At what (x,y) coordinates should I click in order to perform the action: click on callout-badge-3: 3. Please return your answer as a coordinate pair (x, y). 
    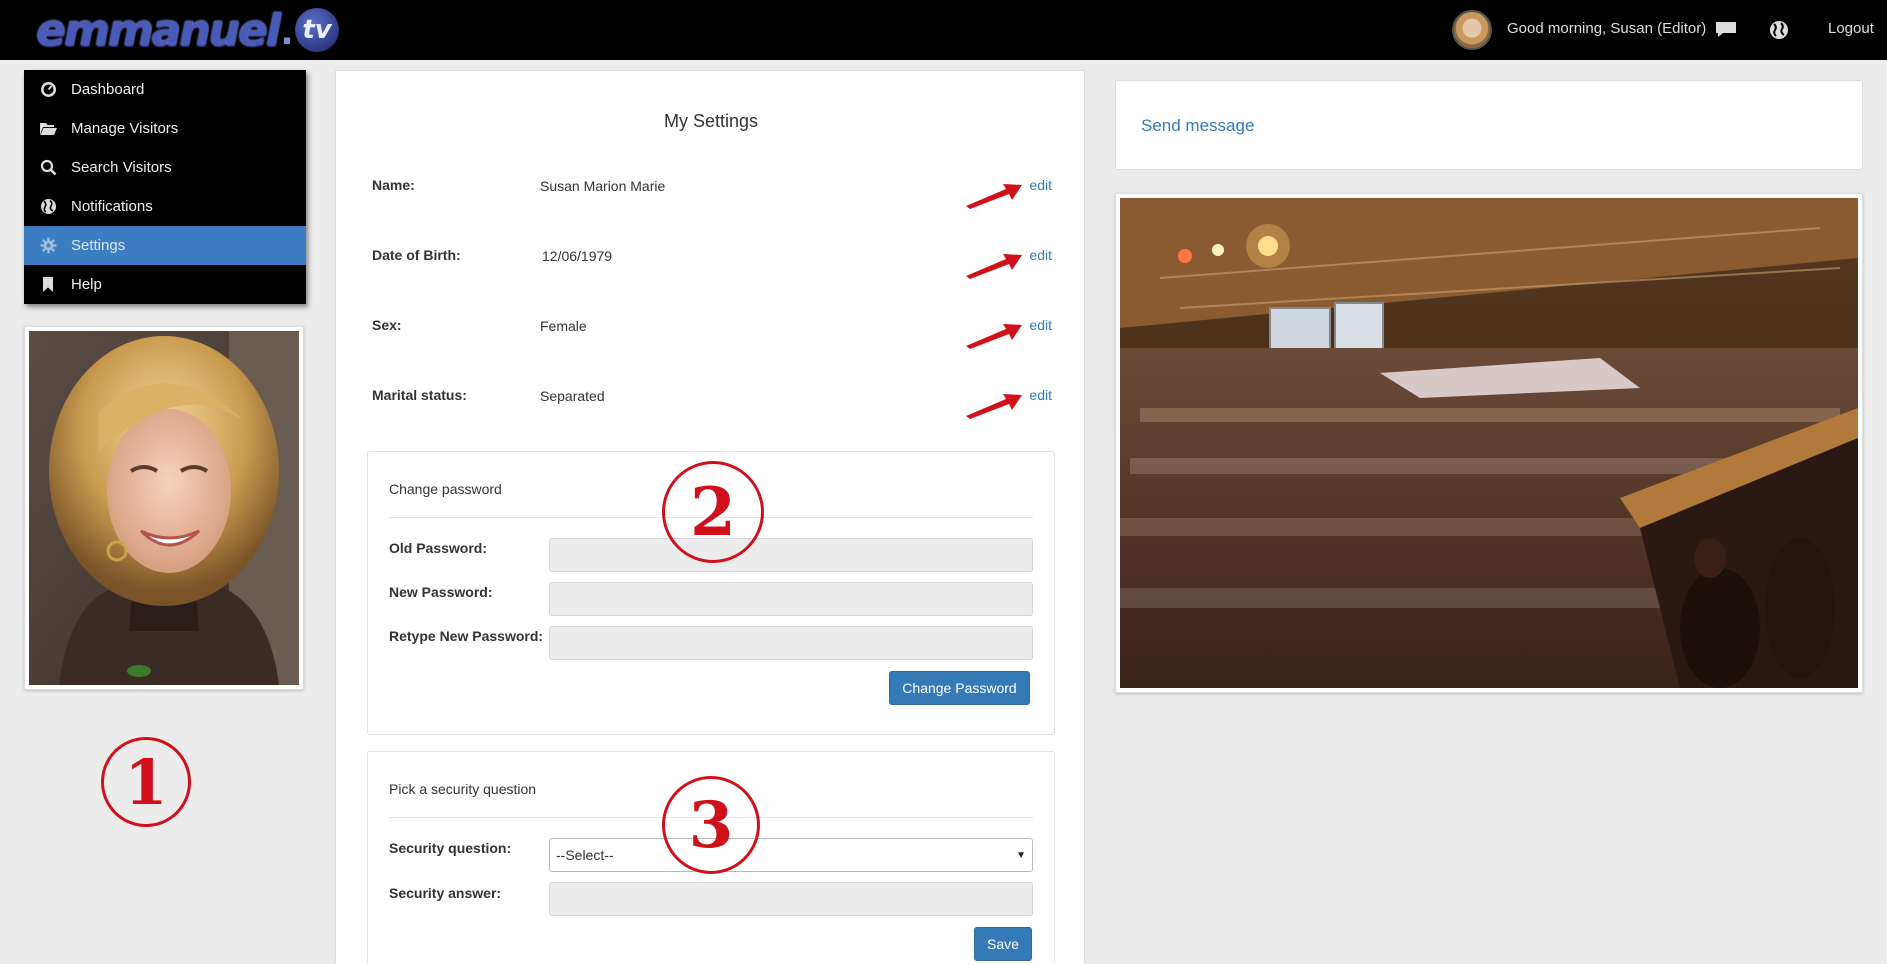
    Looking at the image, I should click on (711, 825).